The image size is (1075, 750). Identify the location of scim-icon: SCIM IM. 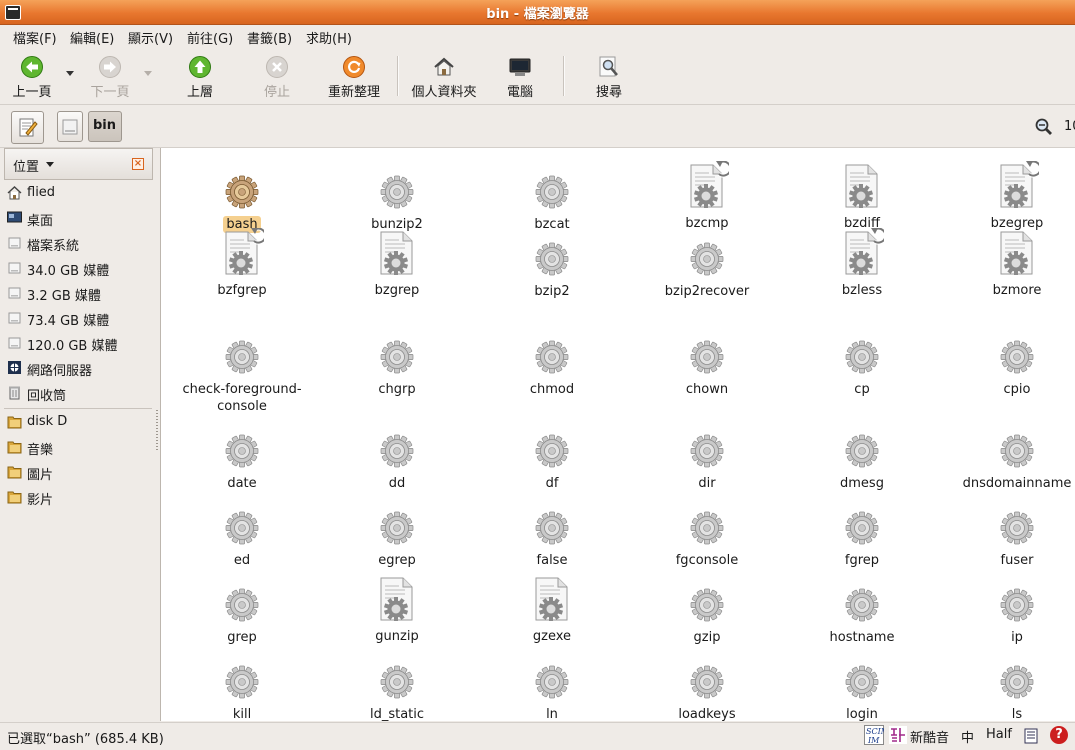
(877, 737).